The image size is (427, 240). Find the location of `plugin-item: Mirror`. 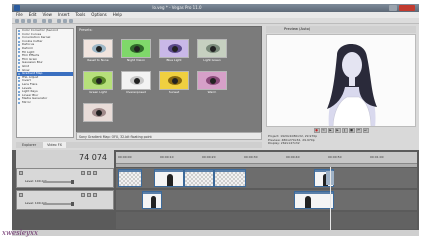

plugin-item: Mirror is located at coordinates (45, 103).